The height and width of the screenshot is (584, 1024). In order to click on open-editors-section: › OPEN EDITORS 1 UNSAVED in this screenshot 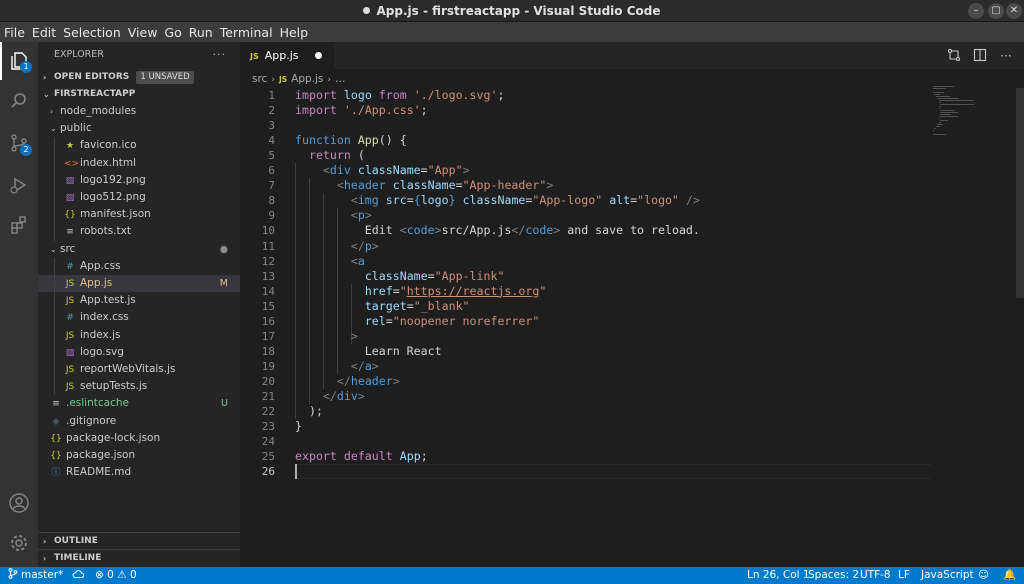, I will do `click(139, 77)`.